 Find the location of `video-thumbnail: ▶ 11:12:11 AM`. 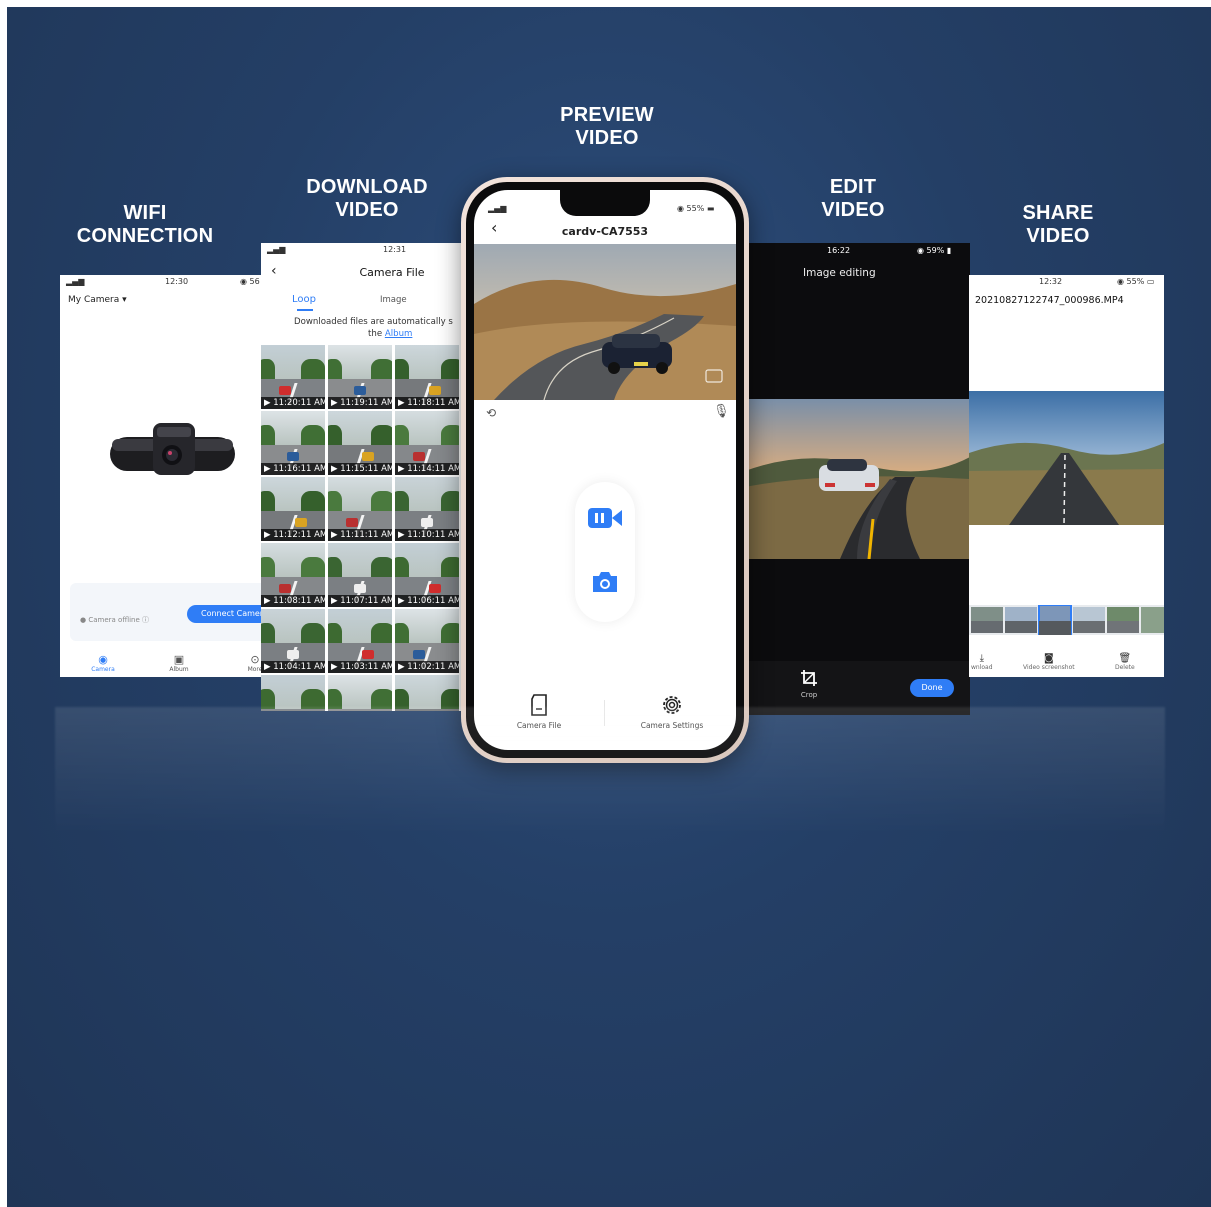

video-thumbnail: ▶ 11:12:11 AM is located at coordinates (293, 509).